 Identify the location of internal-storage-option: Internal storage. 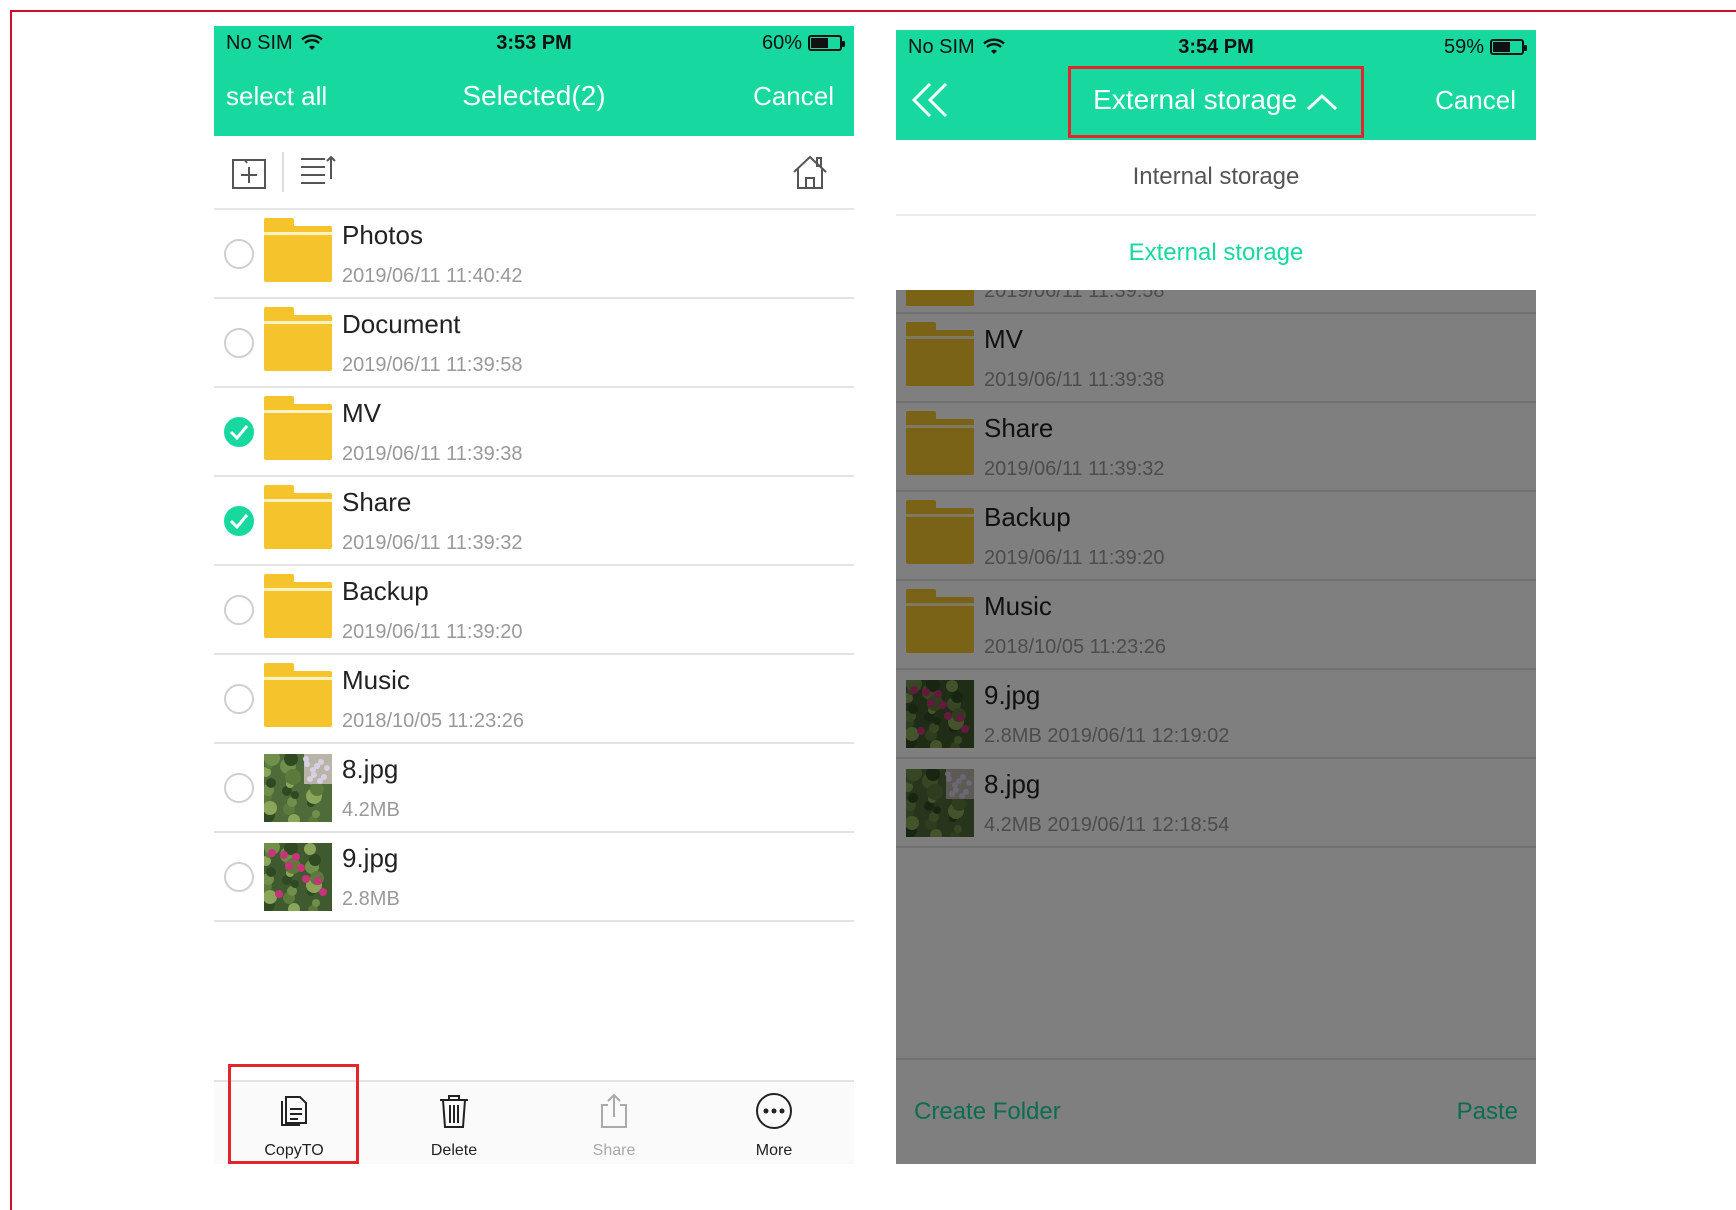
(1216, 178).